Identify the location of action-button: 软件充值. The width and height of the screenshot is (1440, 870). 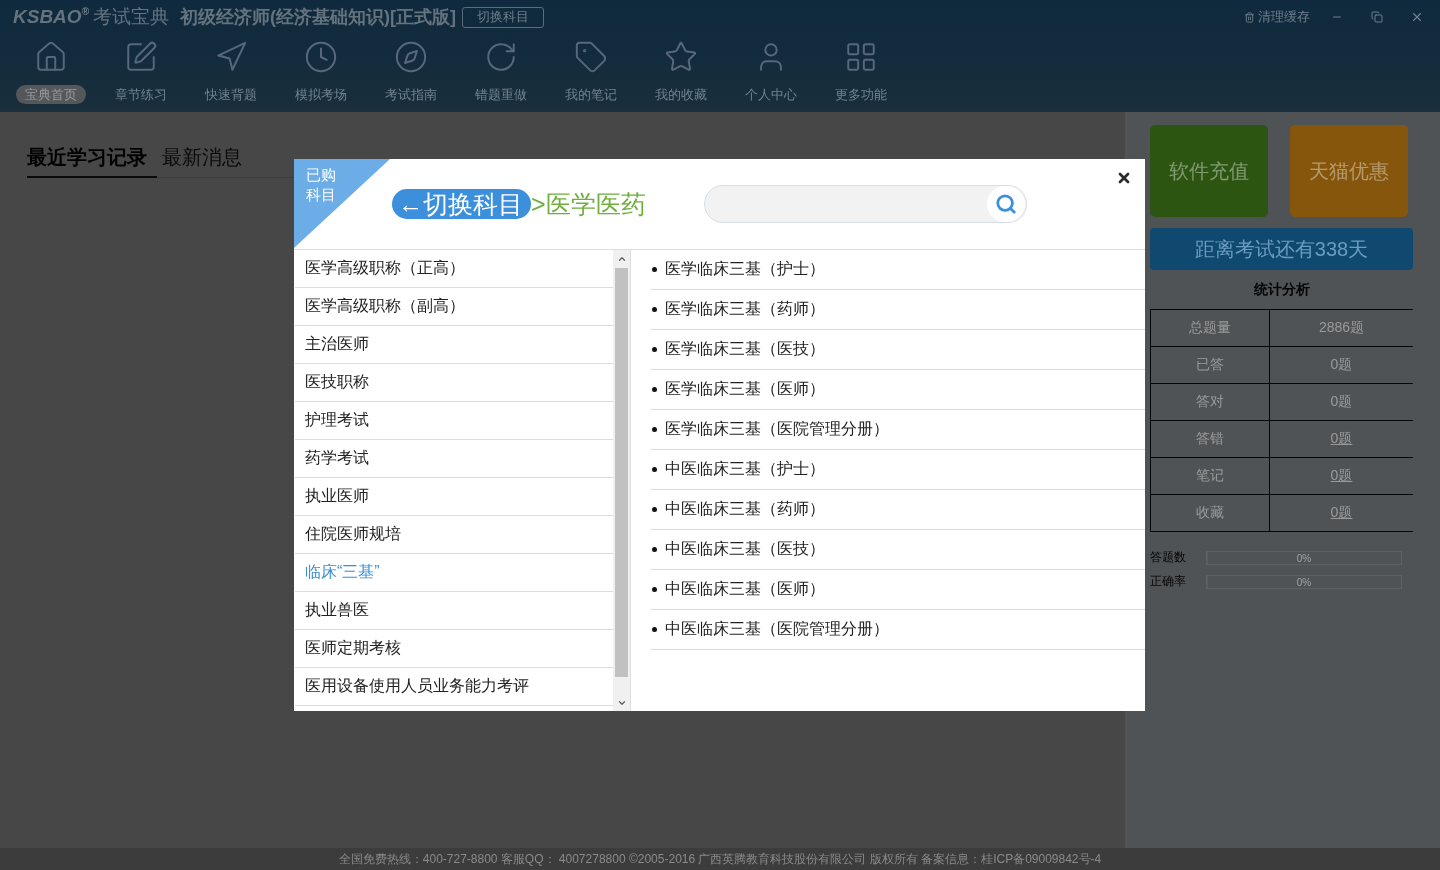
(1209, 171).